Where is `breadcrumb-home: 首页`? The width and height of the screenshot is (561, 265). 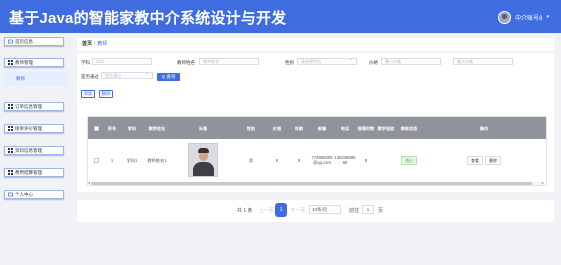
breadcrumb-home: 首页 is located at coordinates (87, 44).